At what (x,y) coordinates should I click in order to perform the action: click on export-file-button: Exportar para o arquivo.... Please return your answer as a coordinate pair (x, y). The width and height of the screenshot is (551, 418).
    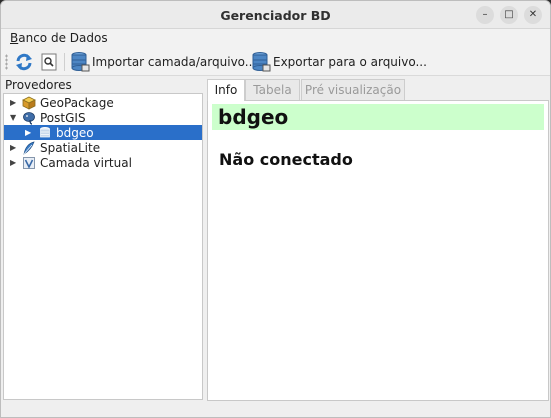
    Looking at the image, I should click on (339, 62).